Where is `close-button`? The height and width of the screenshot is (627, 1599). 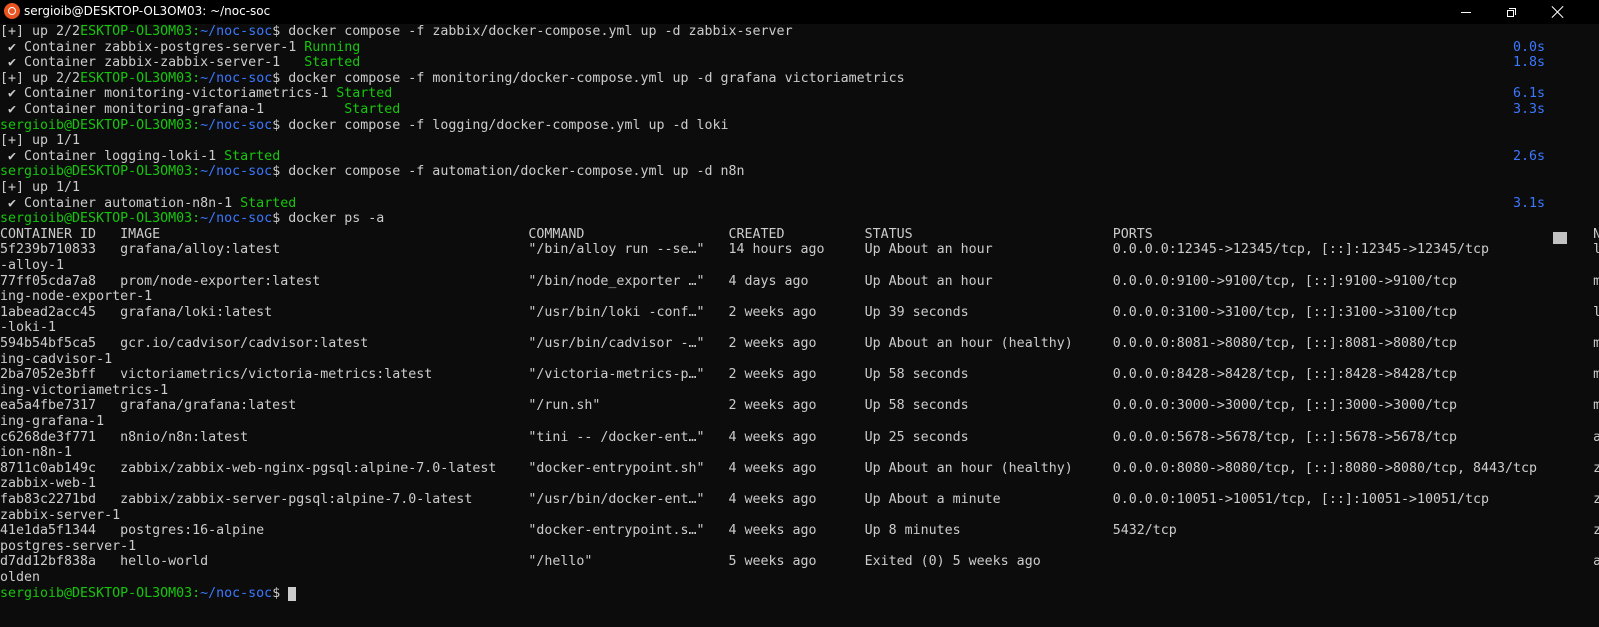 close-button is located at coordinates (1558, 12).